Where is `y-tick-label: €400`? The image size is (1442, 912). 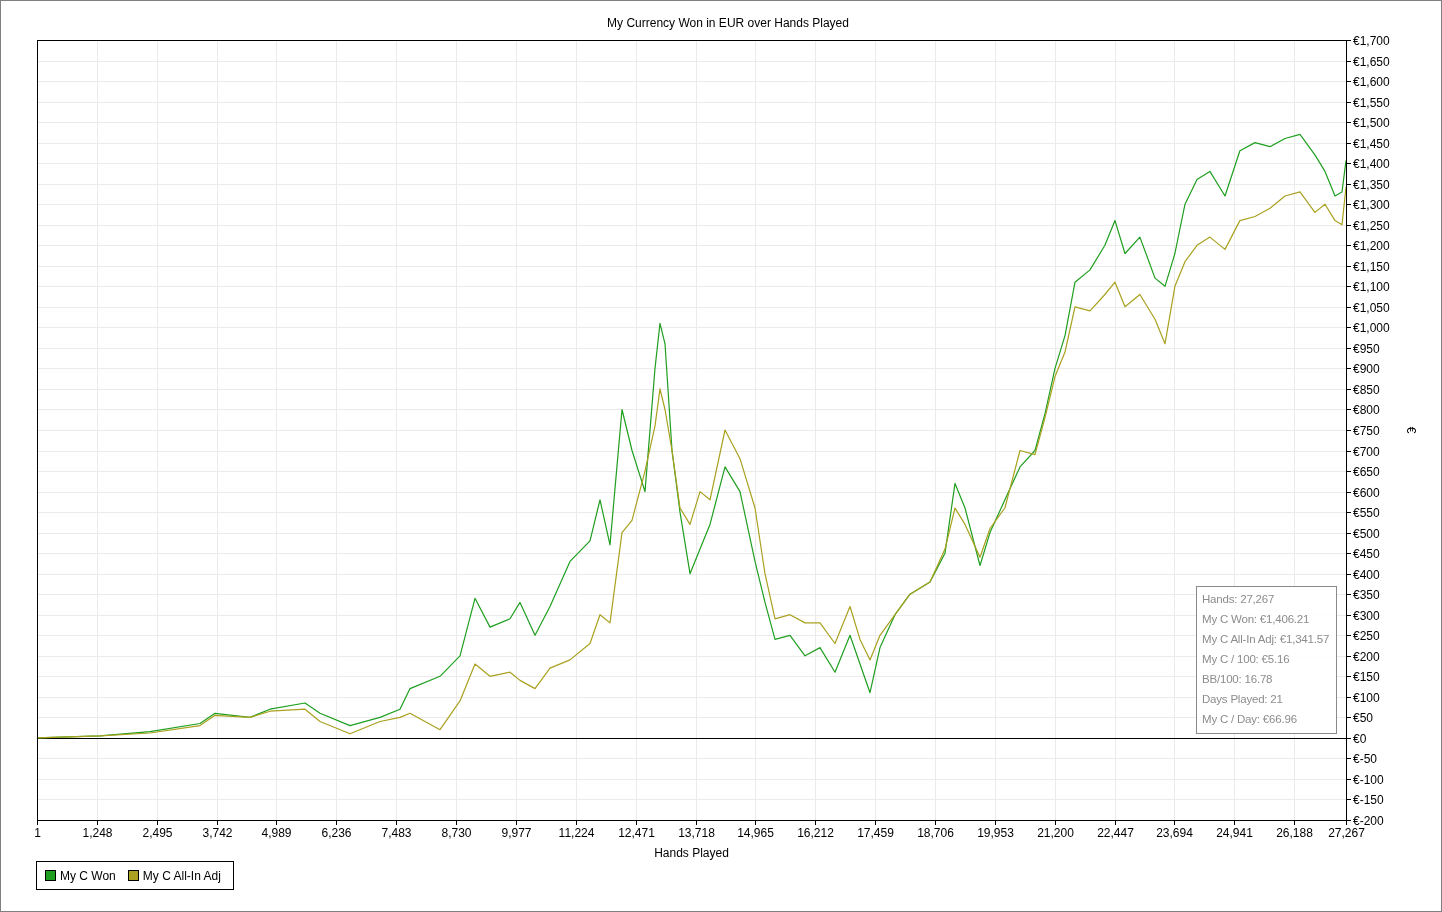
y-tick-label: €400 is located at coordinates (1366, 574).